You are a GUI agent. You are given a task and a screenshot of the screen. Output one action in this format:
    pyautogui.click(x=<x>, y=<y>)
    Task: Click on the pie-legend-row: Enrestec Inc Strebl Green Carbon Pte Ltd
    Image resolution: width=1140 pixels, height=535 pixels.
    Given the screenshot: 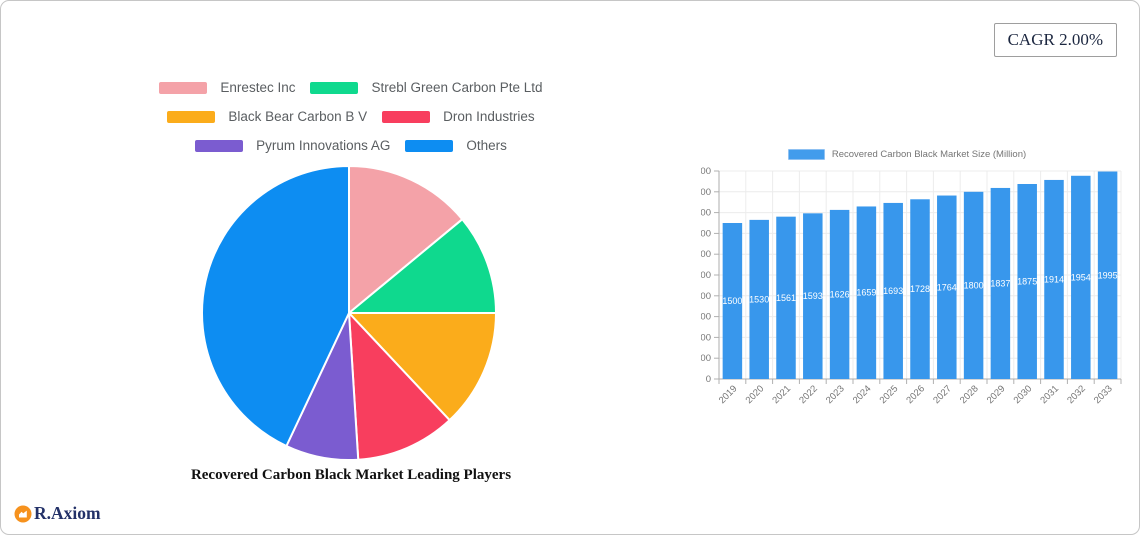 What is the action you would take?
    pyautogui.click(x=351, y=87)
    